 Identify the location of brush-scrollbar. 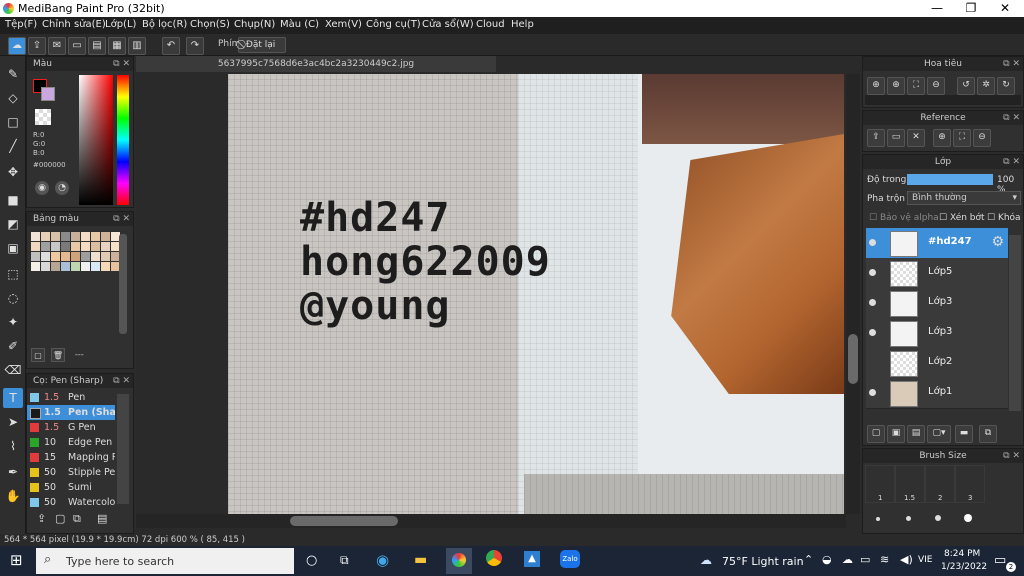
(123, 449).